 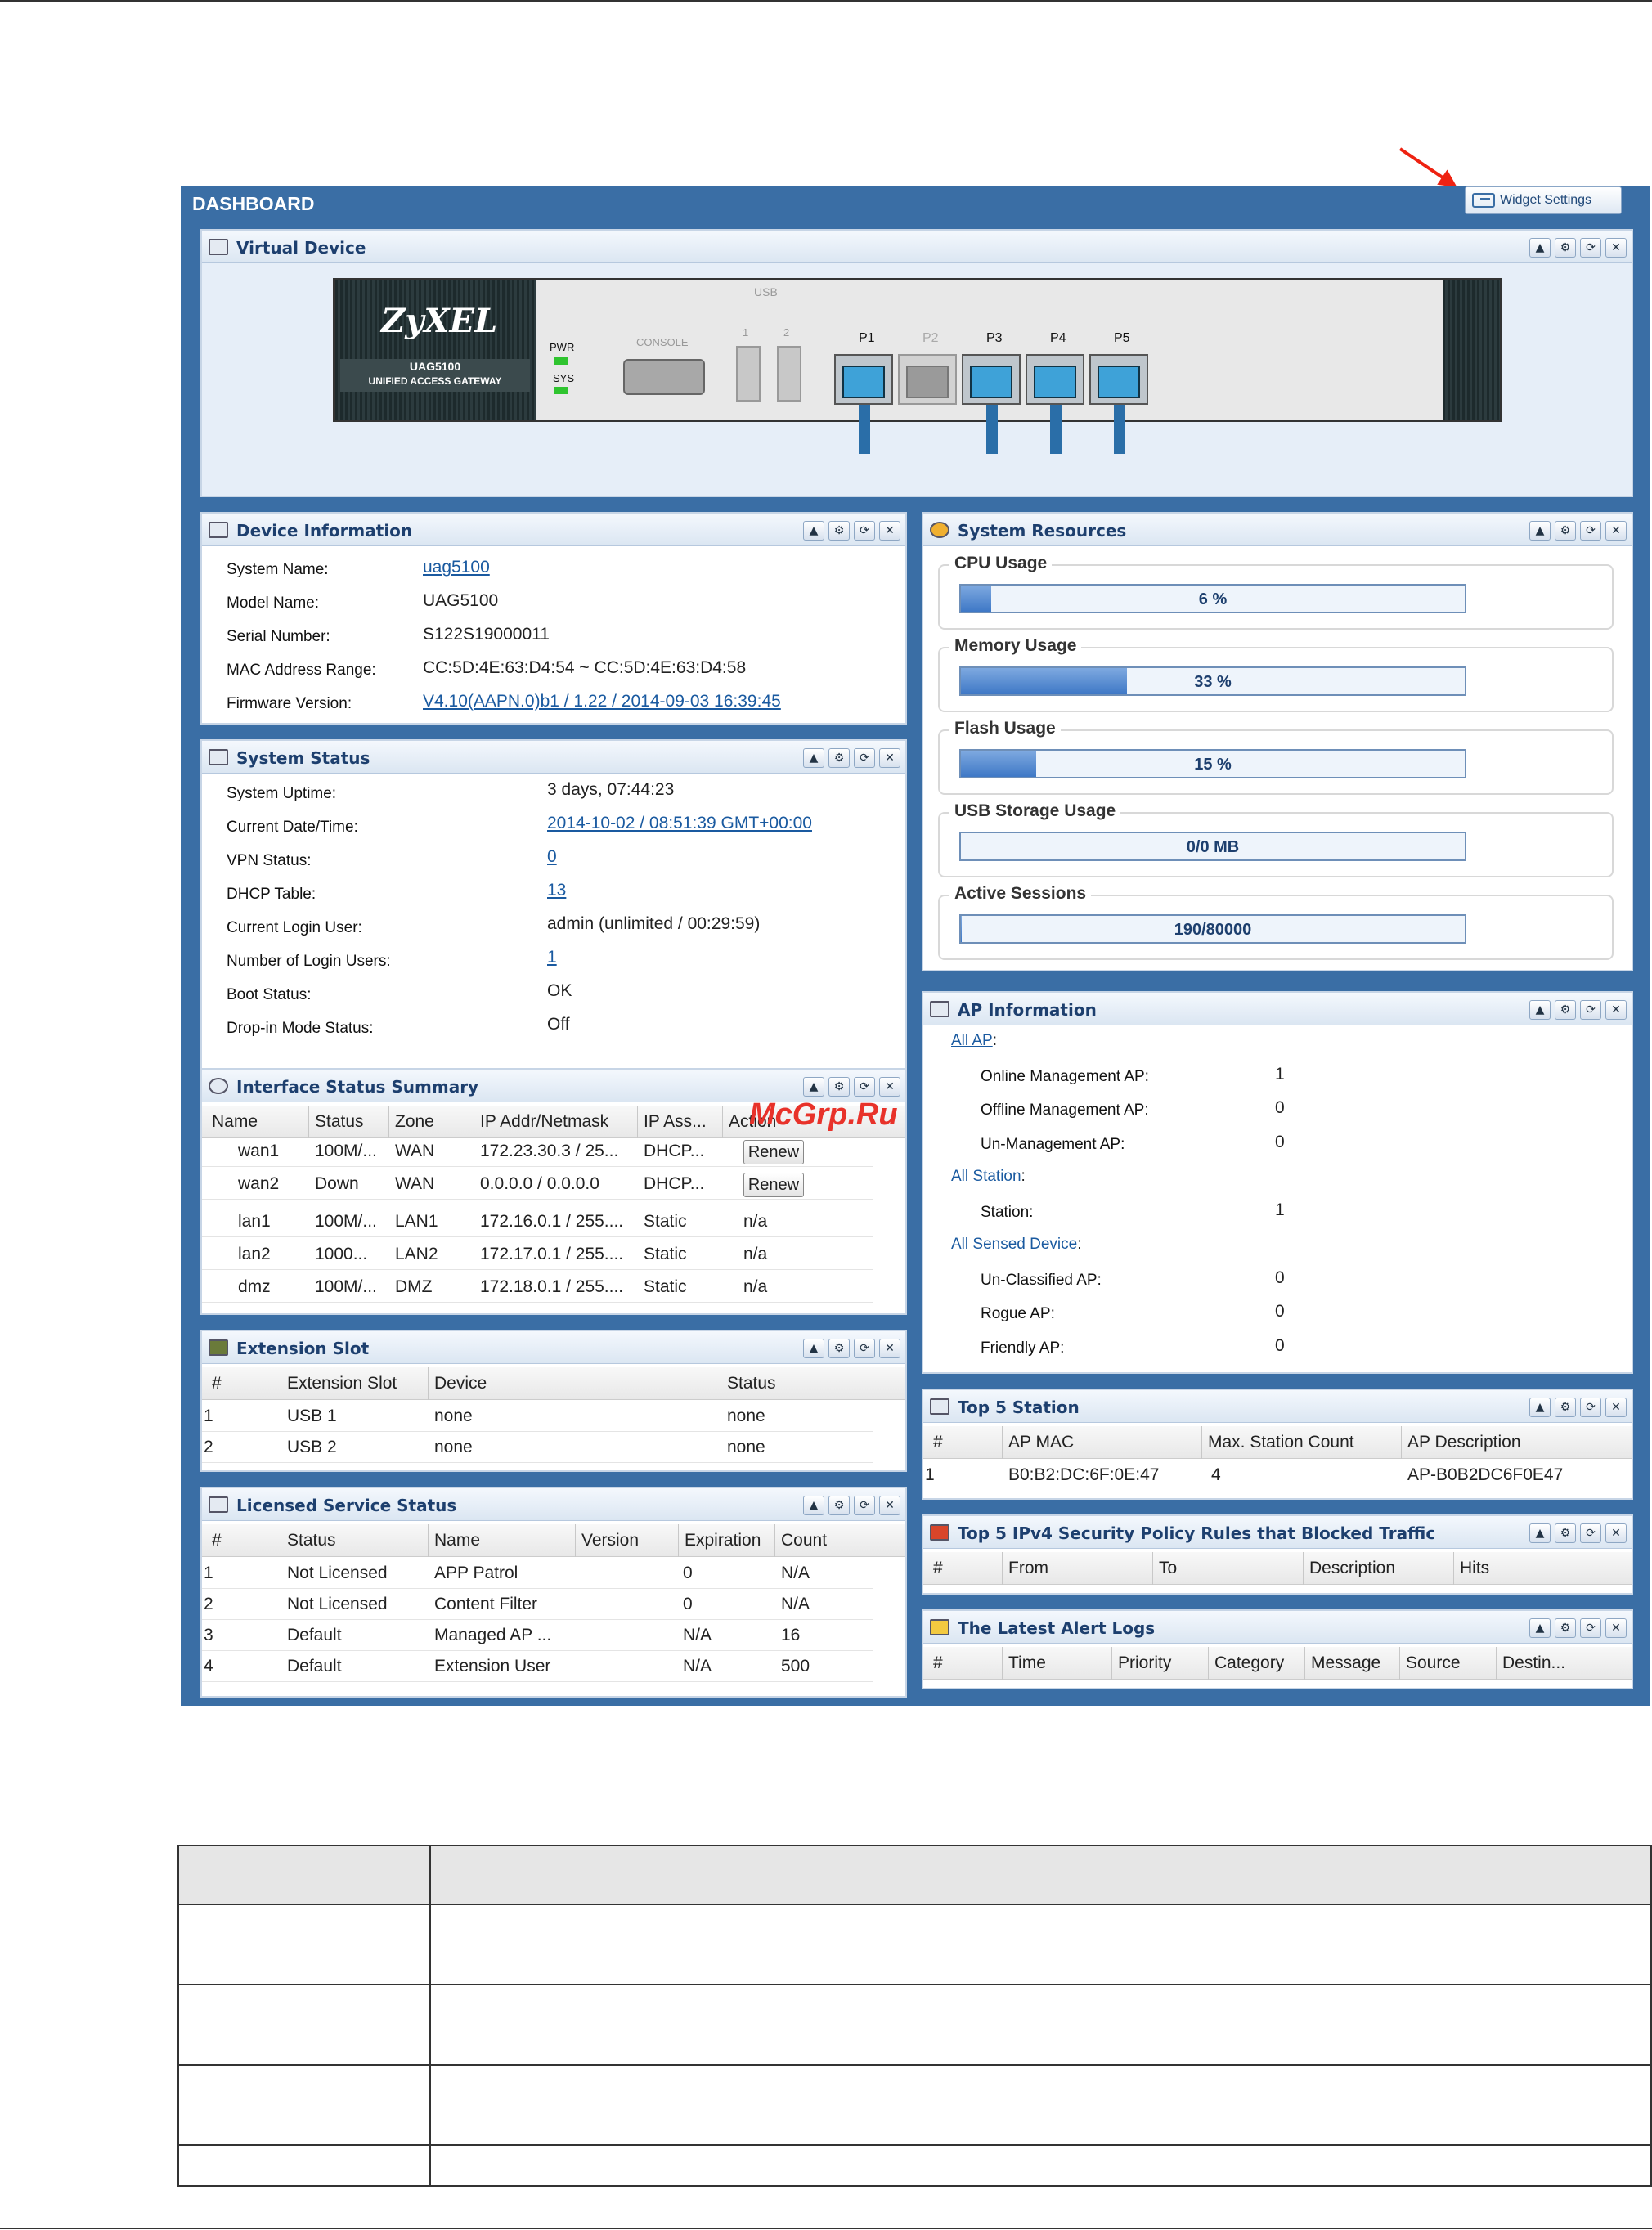 I want to click on ap-group-link: All Station:, so click(x=989, y=1177).